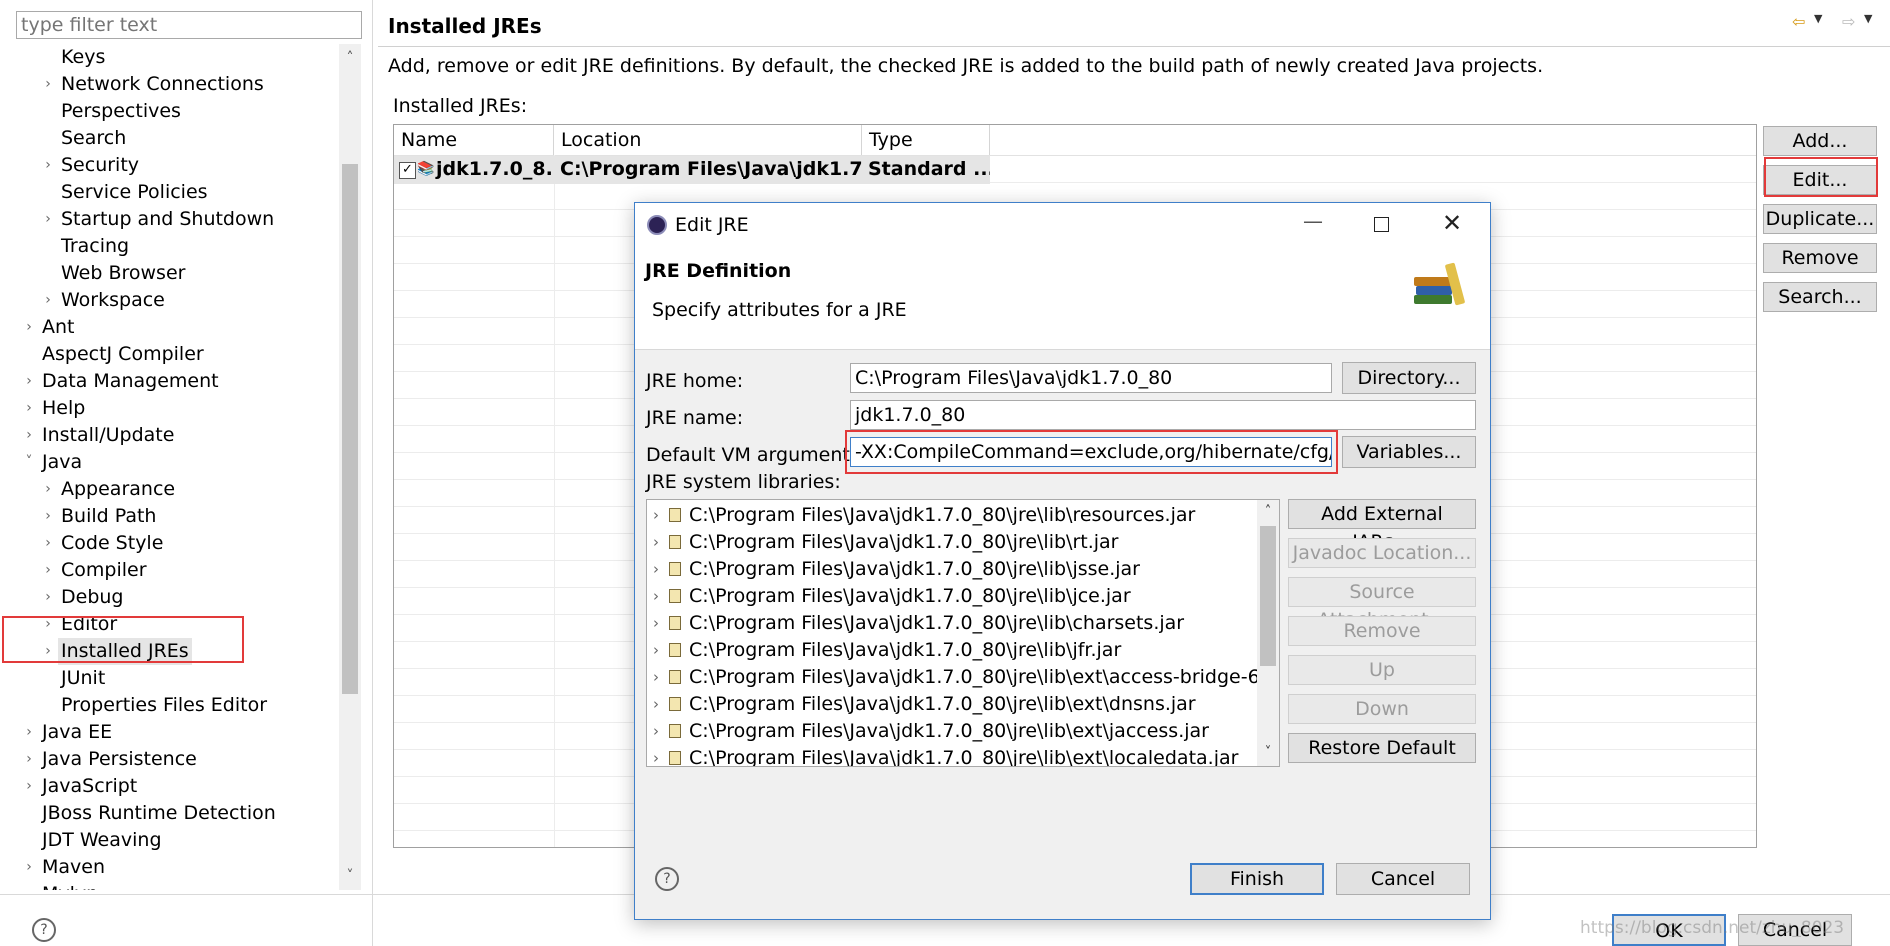  Describe the element at coordinates (350, 429) in the screenshot. I see `tree-scroll-thumb` at that location.